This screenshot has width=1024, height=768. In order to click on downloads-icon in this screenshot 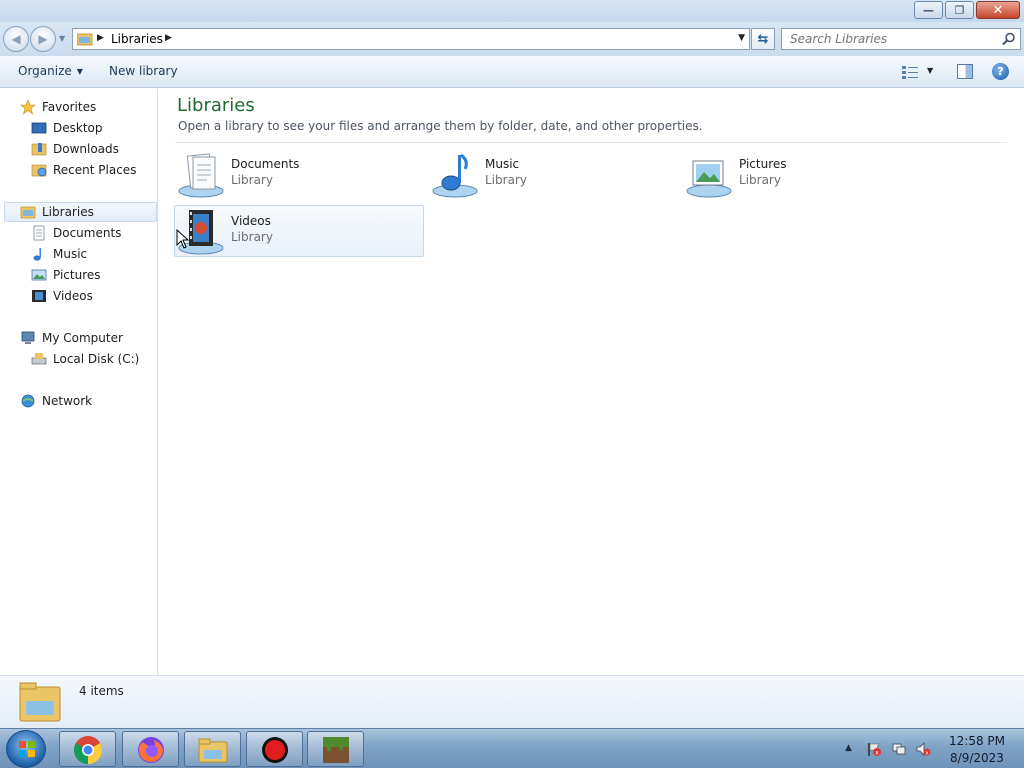, I will do `click(39, 149)`.